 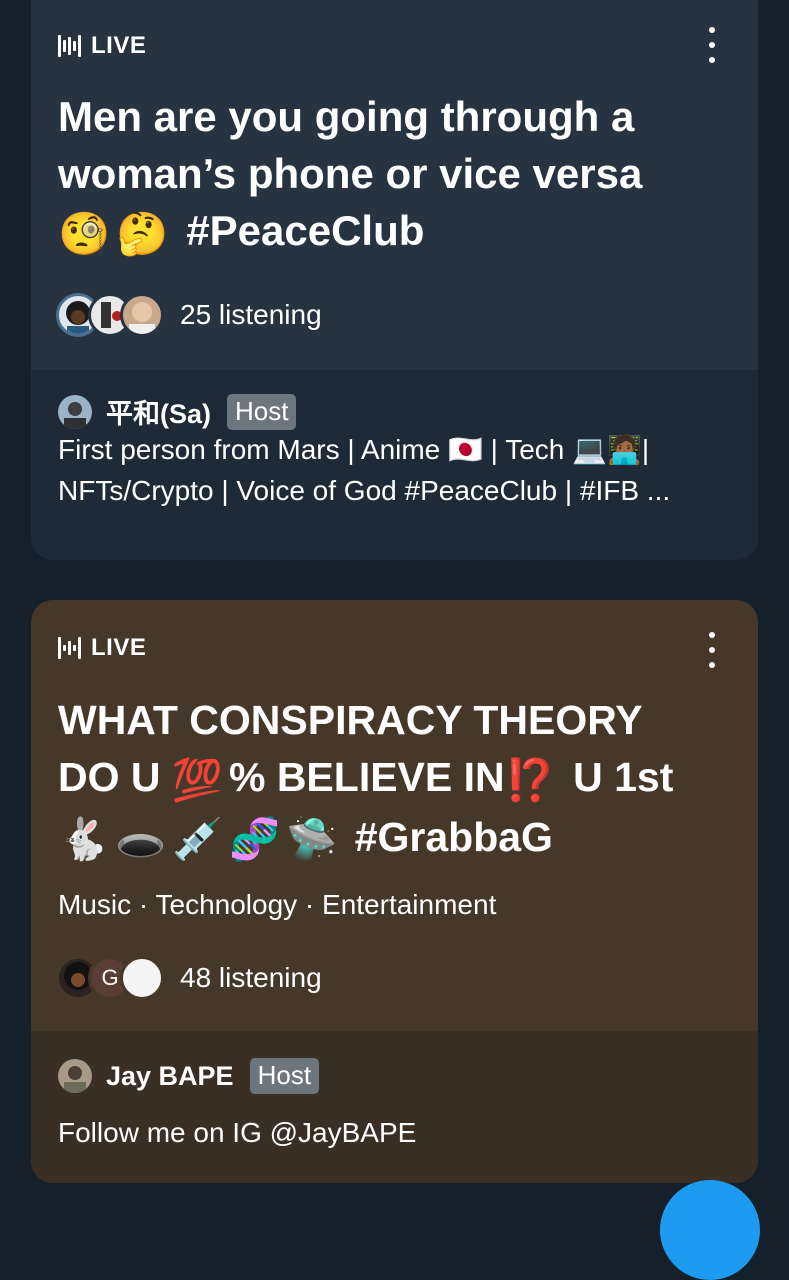 What do you see at coordinates (198, 839) in the screenshot?
I see `syringe-emoji: 💉` at bounding box center [198, 839].